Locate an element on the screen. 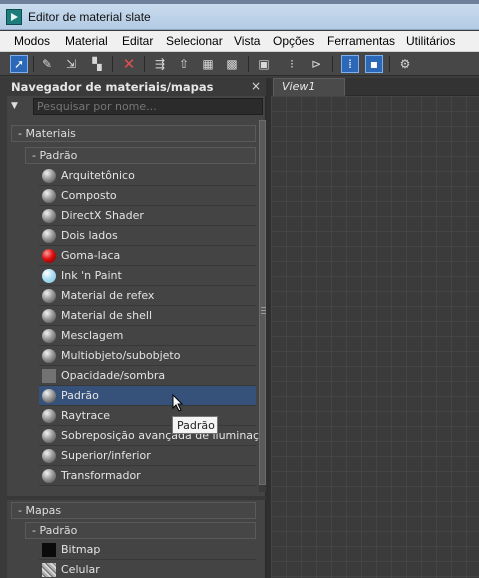 This screenshot has height=578, width=479. group-label: - Materiais is located at coordinates (47, 133).